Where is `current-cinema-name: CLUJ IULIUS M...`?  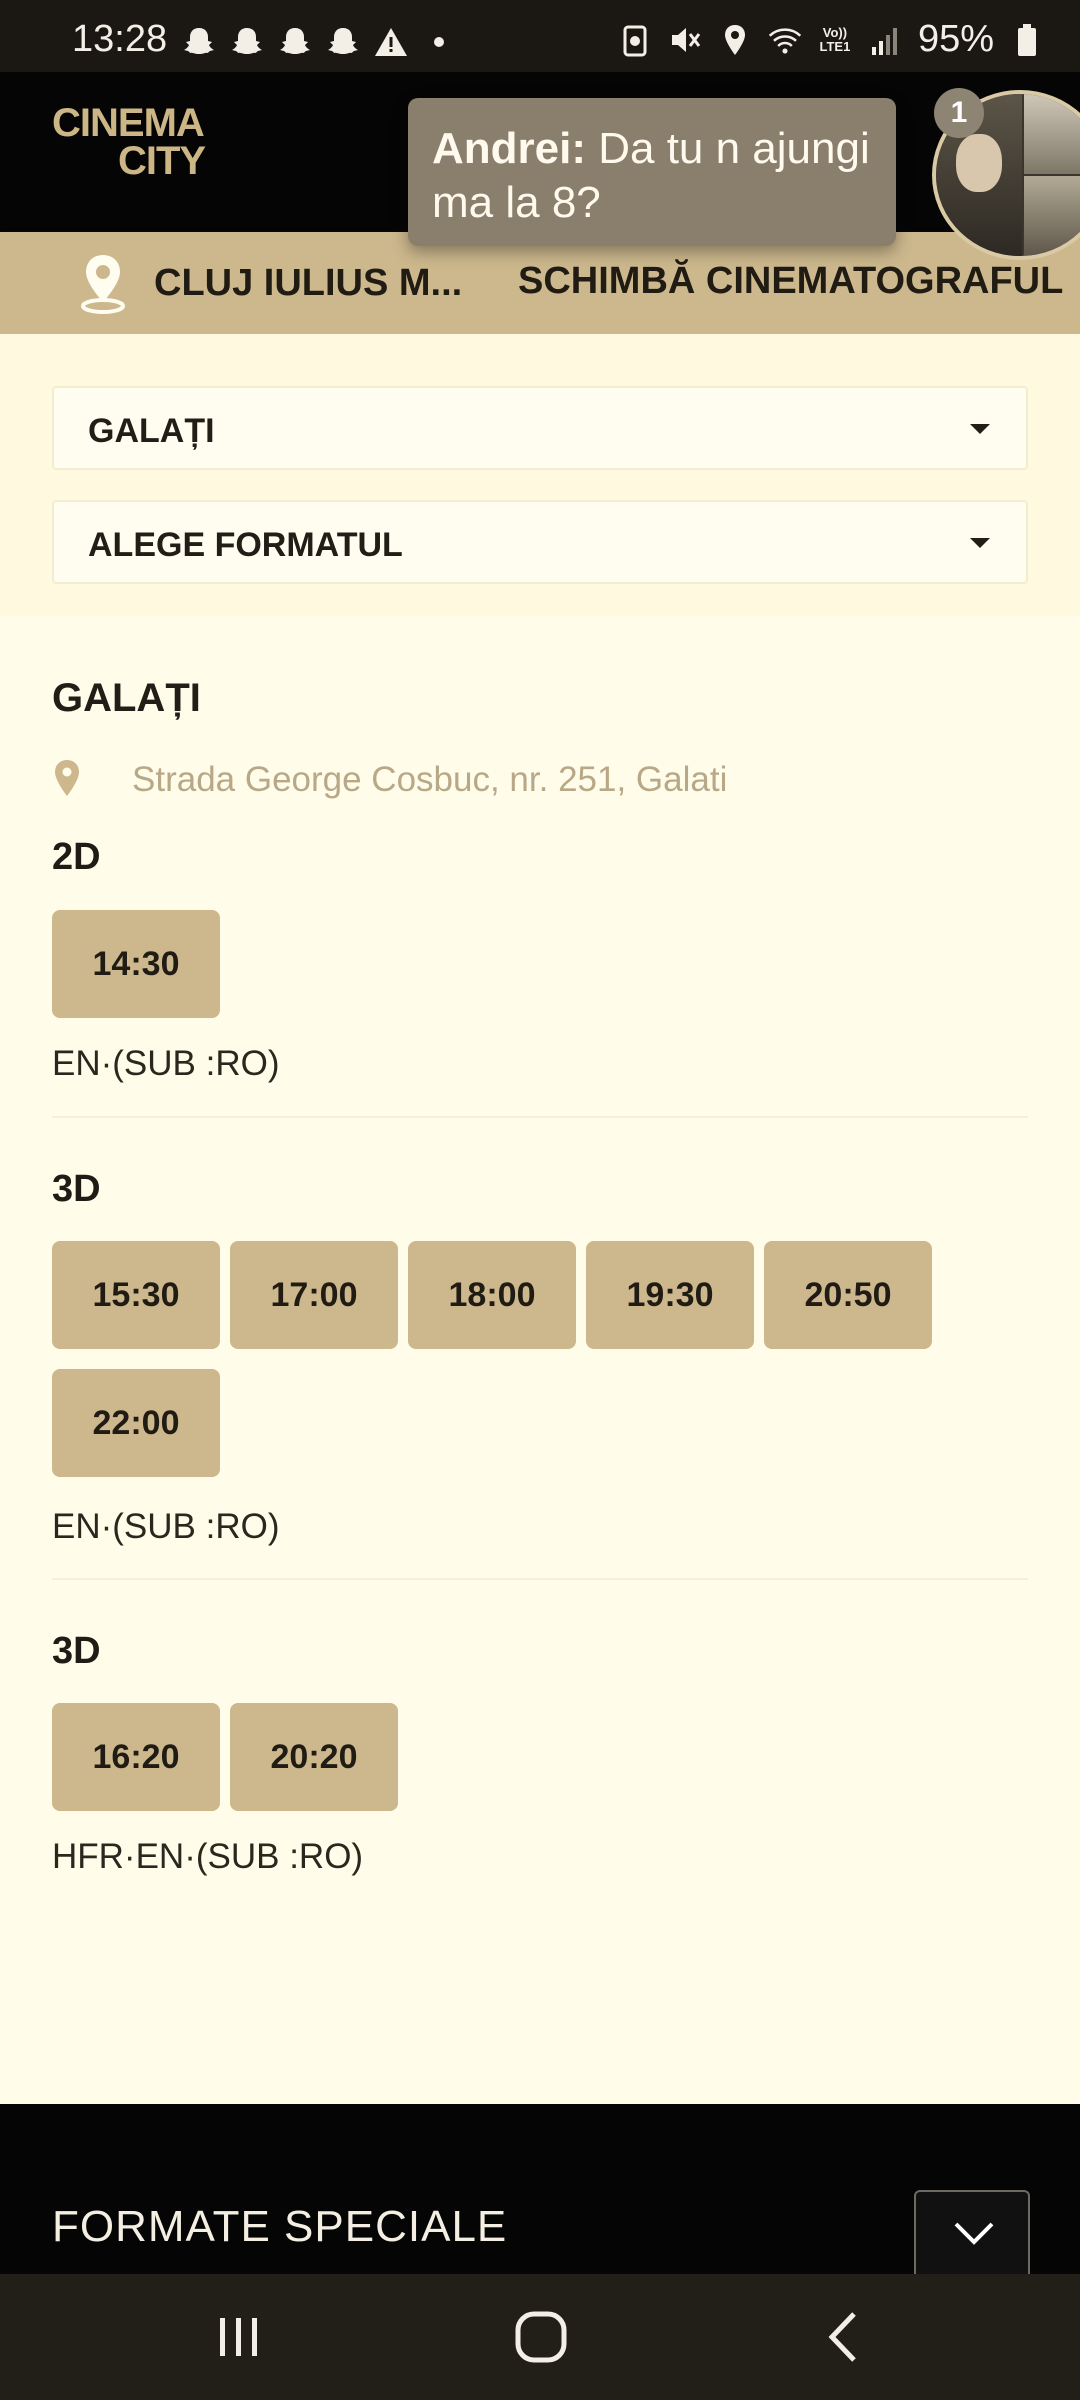
current-cinema-name: CLUJ IULIUS M... is located at coordinates (308, 283).